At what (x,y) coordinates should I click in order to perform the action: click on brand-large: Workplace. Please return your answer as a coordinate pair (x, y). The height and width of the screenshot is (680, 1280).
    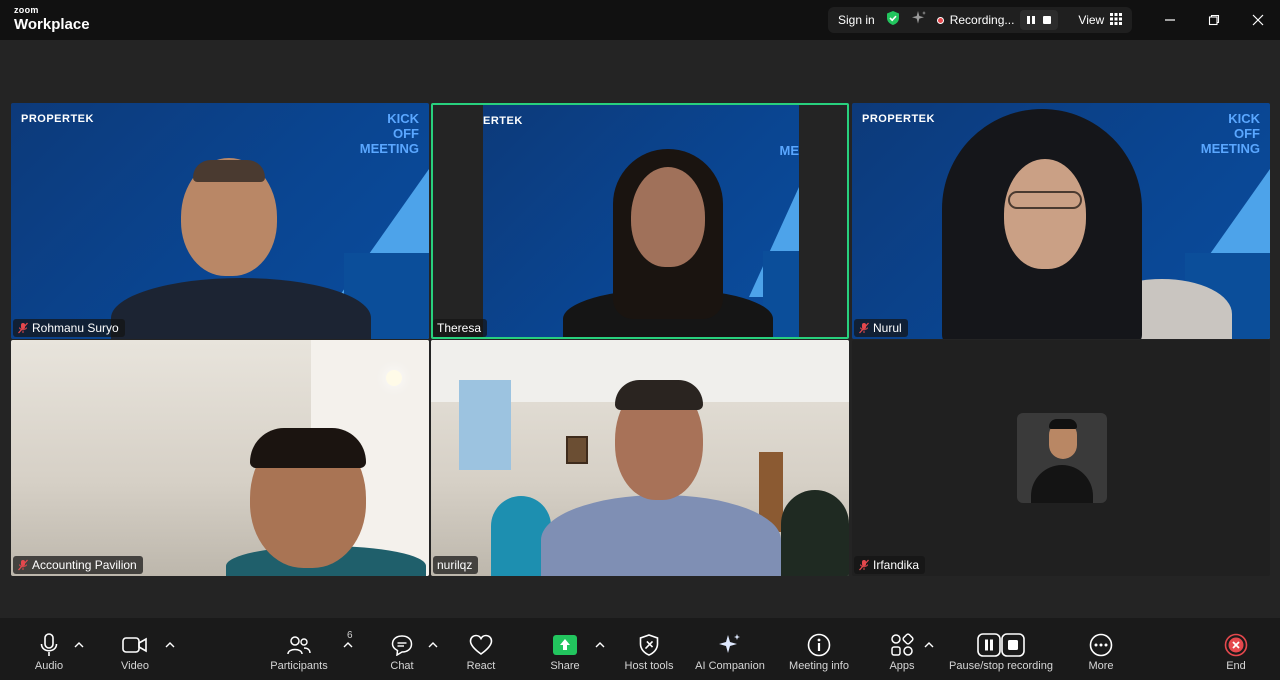
    Looking at the image, I should click on (52, 24).